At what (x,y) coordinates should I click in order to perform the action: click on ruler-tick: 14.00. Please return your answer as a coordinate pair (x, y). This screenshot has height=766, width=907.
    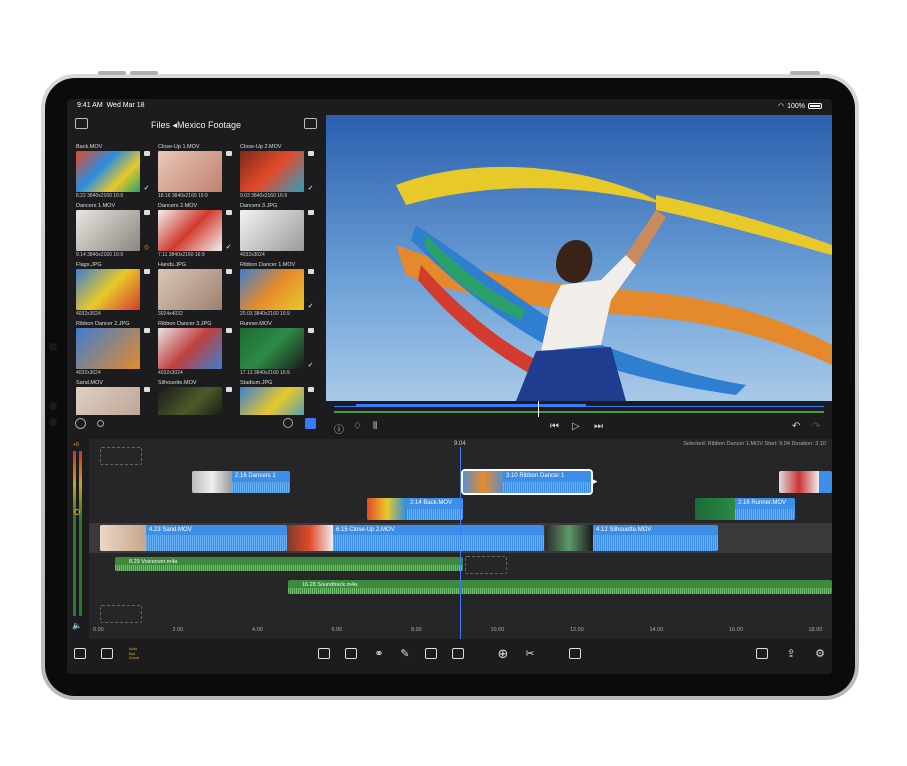
    Looking at the image, I should click on (656, 630).